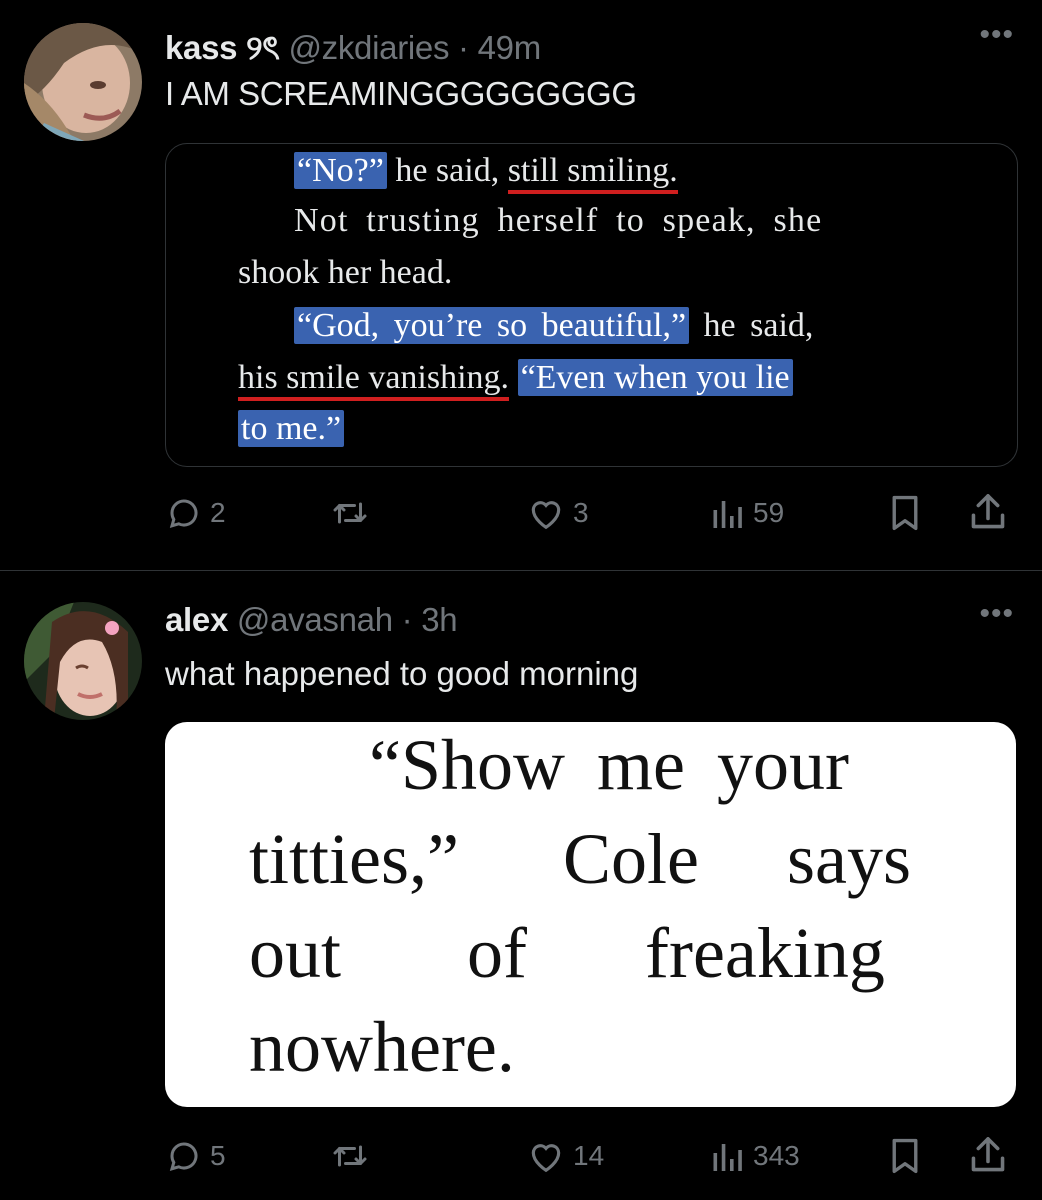 The height and width of the screenshot is (1200, 1042). I want to click on handle: @zkdiaries, so click(368, 47).